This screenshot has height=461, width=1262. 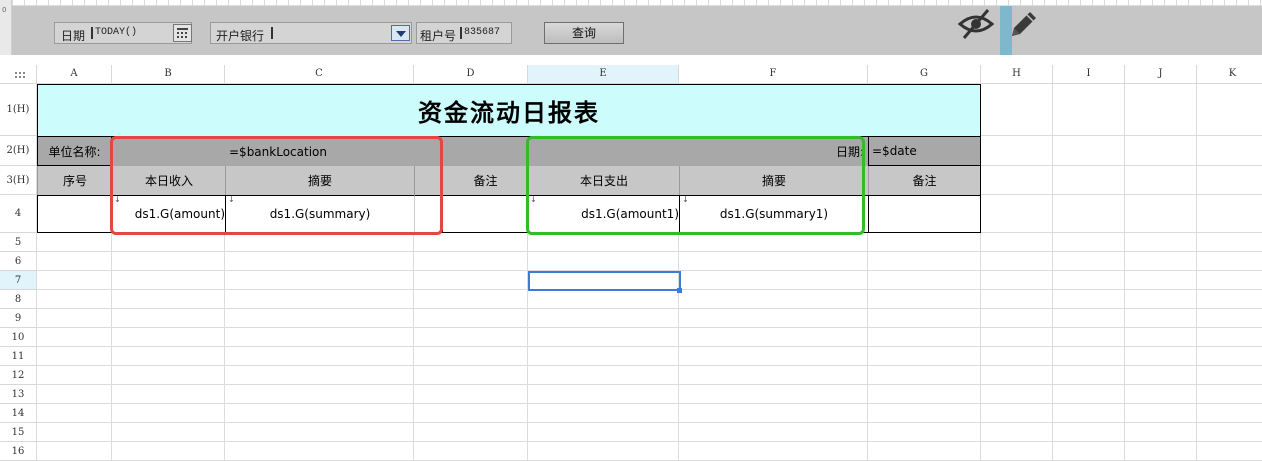 I want to click on report-title: 资金流动日报表, so click(x=509, y=110).